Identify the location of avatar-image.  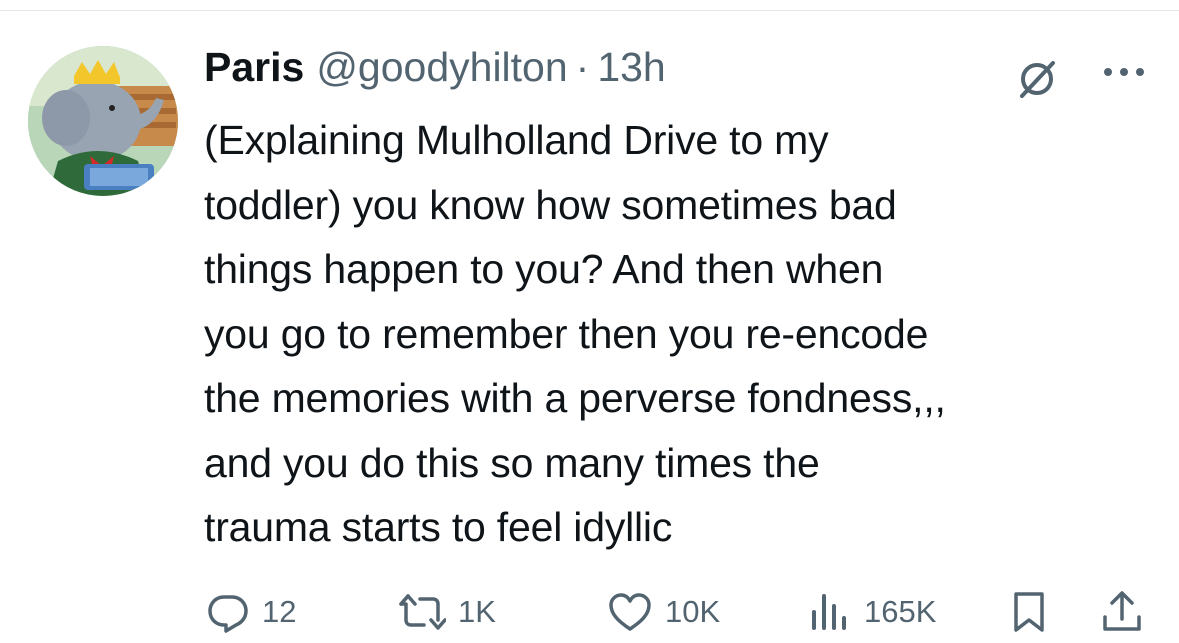
(103, 121).